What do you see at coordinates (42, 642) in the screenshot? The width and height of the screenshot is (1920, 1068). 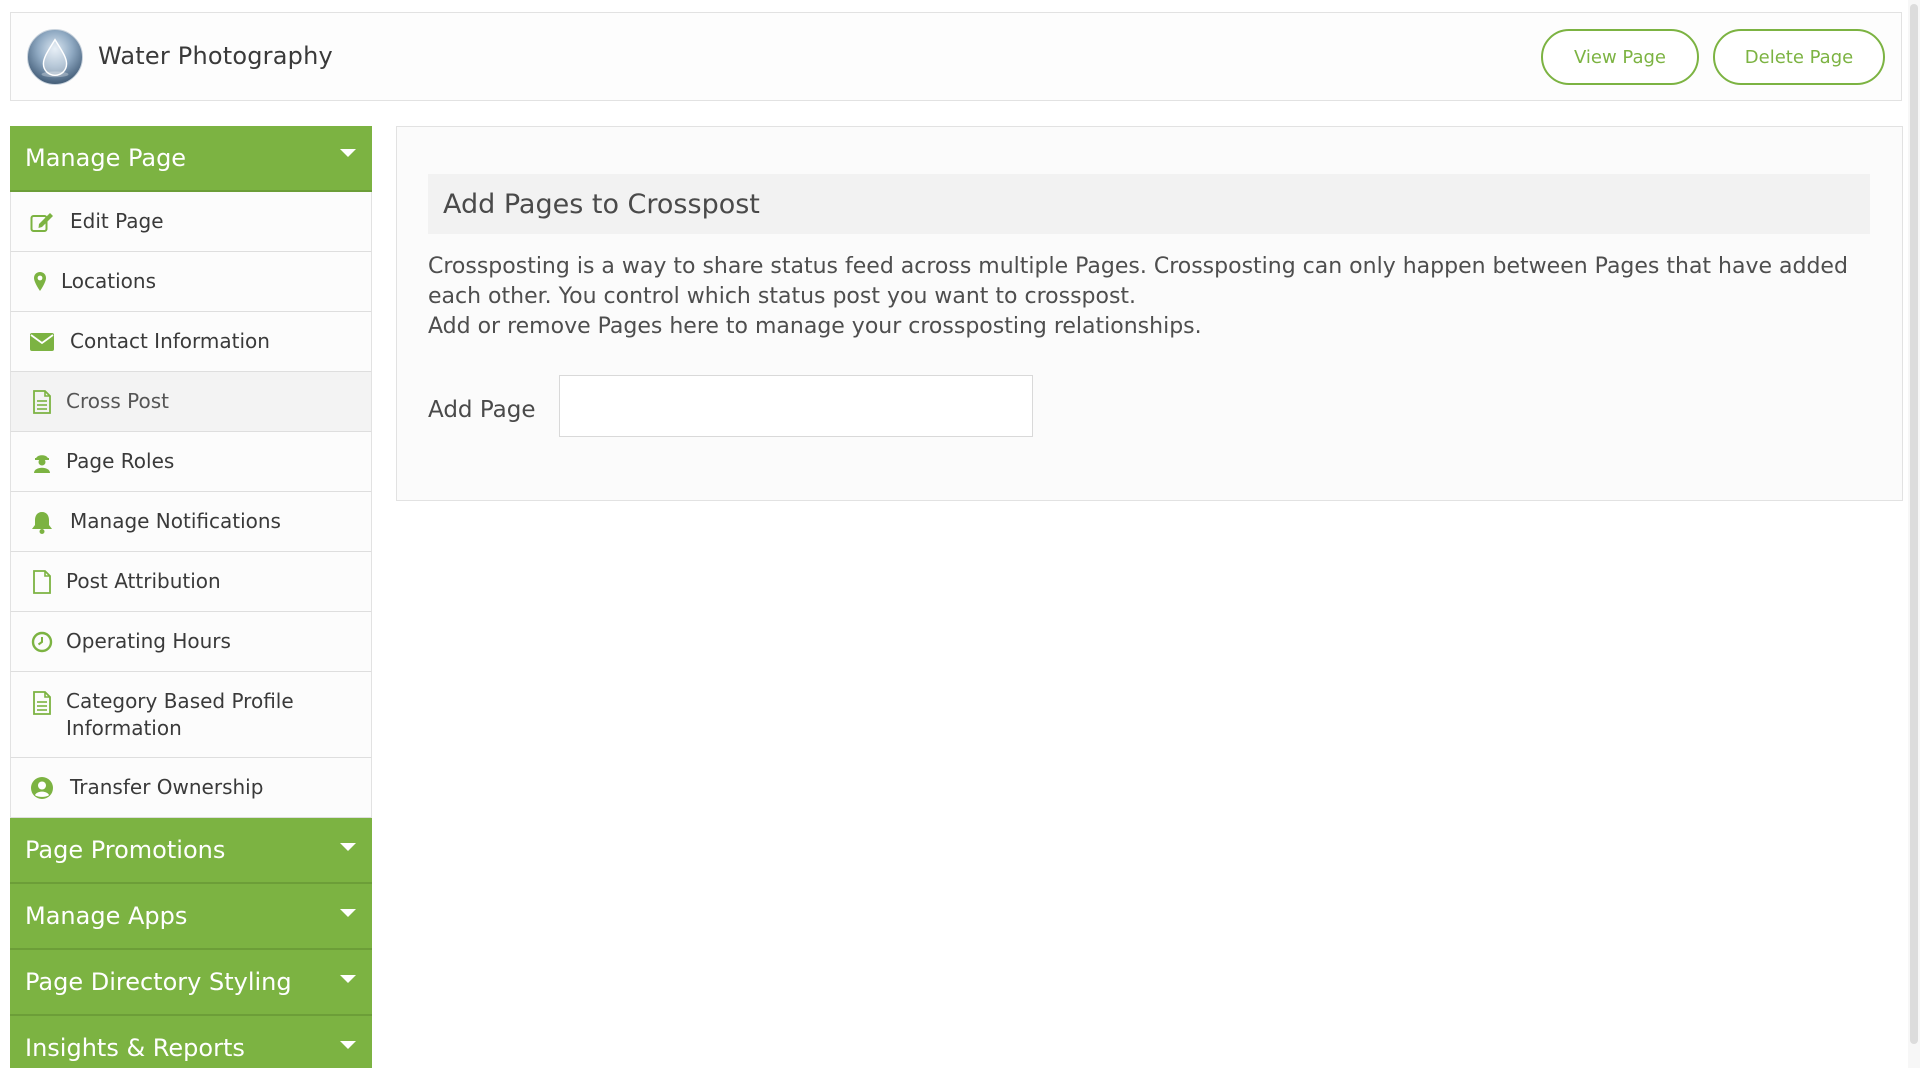 I see `clock-icon` at bounding box center [42, 642].